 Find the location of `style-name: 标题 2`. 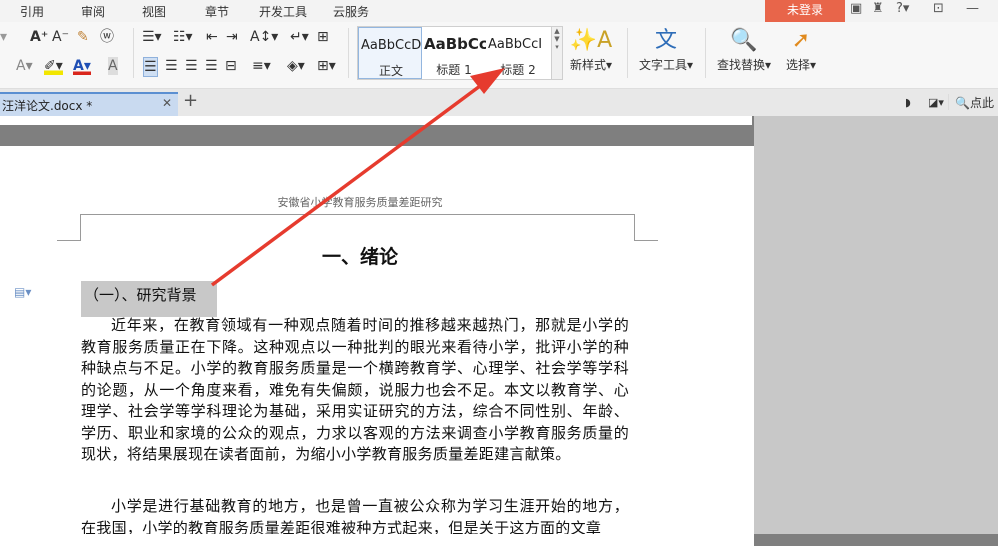

style-name: 标题 2 is located at coordinates (518, 70).